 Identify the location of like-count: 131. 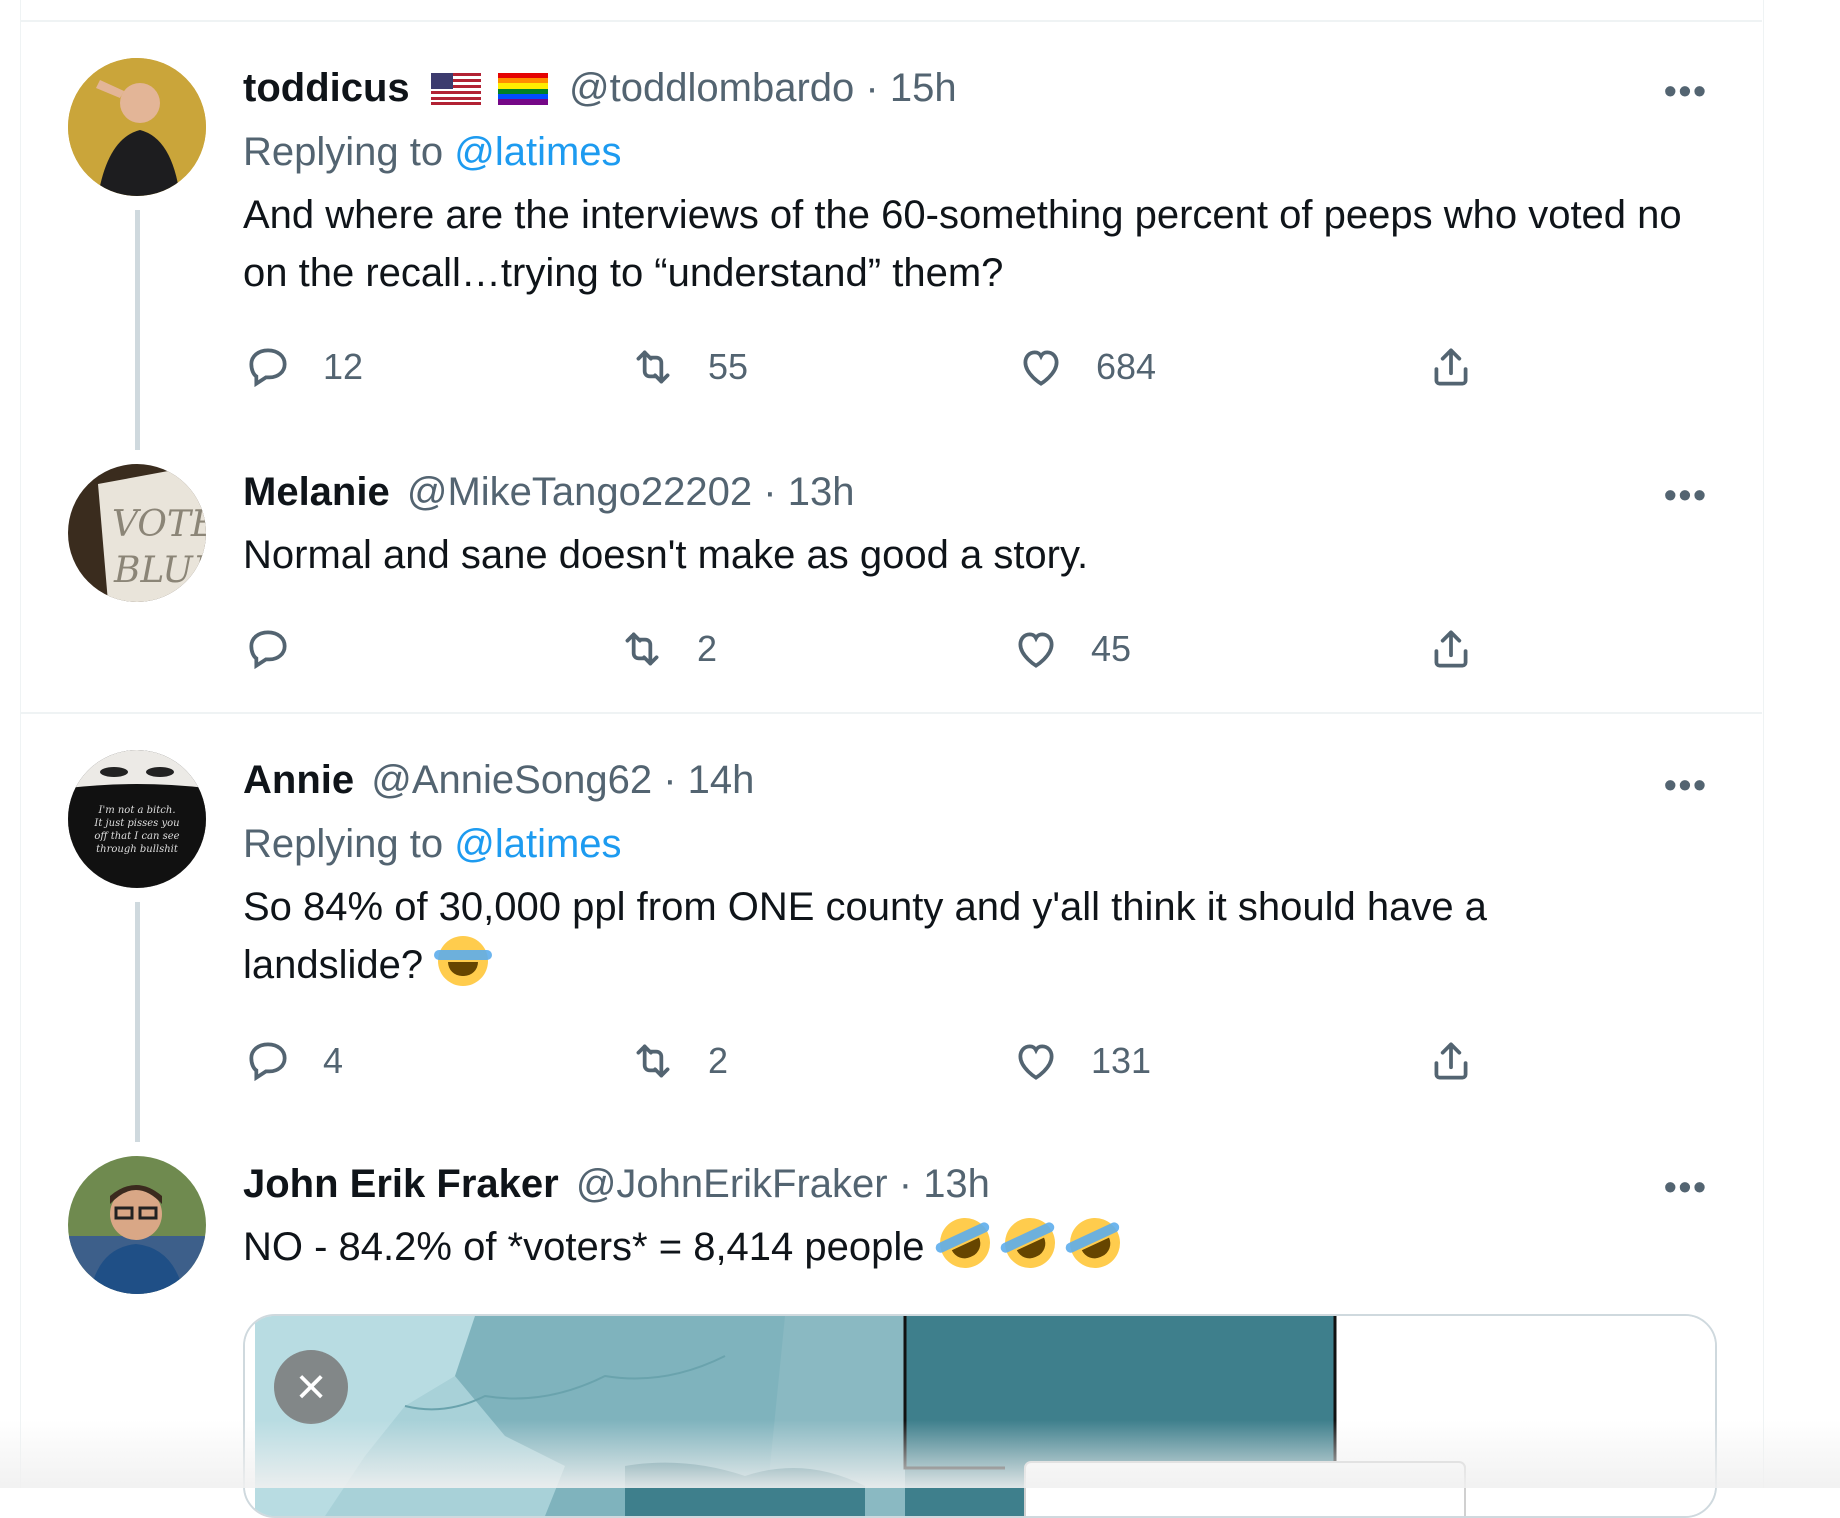
(1121, 1060).